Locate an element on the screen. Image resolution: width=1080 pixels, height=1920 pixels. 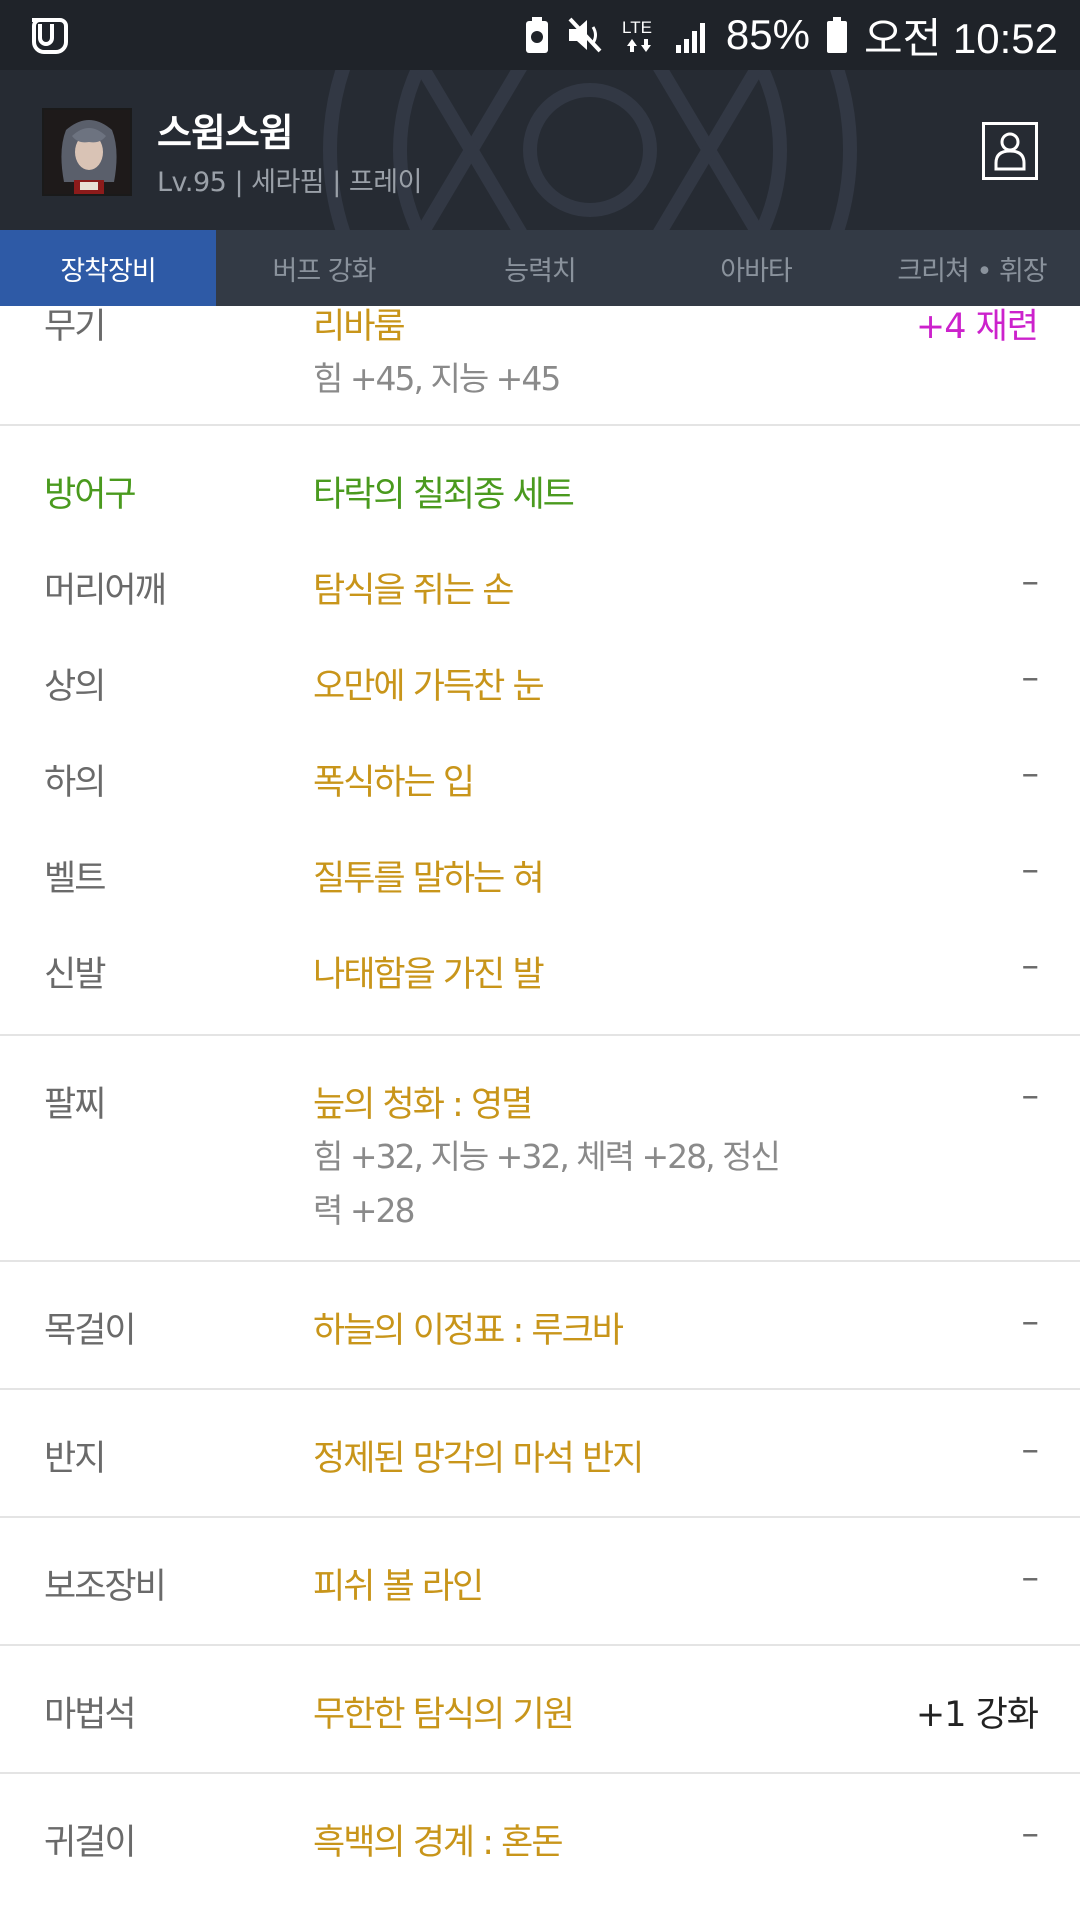
mute-icon is located at coordinates (585, 35).